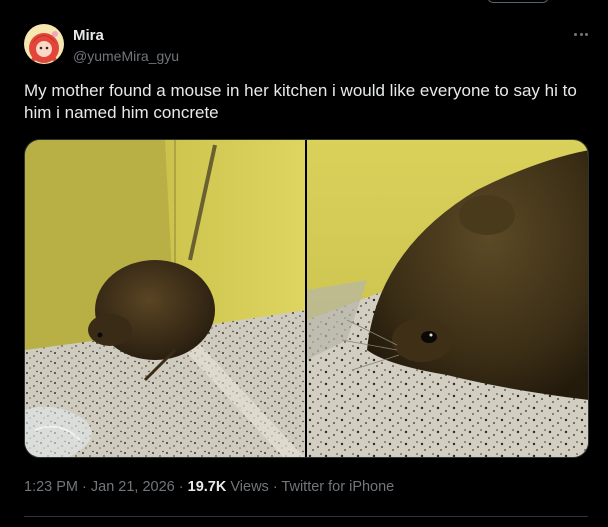 The height and width of the screenshot is (527, 608). Describe the element at coordinates (247, 487) in the screenshot. I see `views-label: Views` at that location.